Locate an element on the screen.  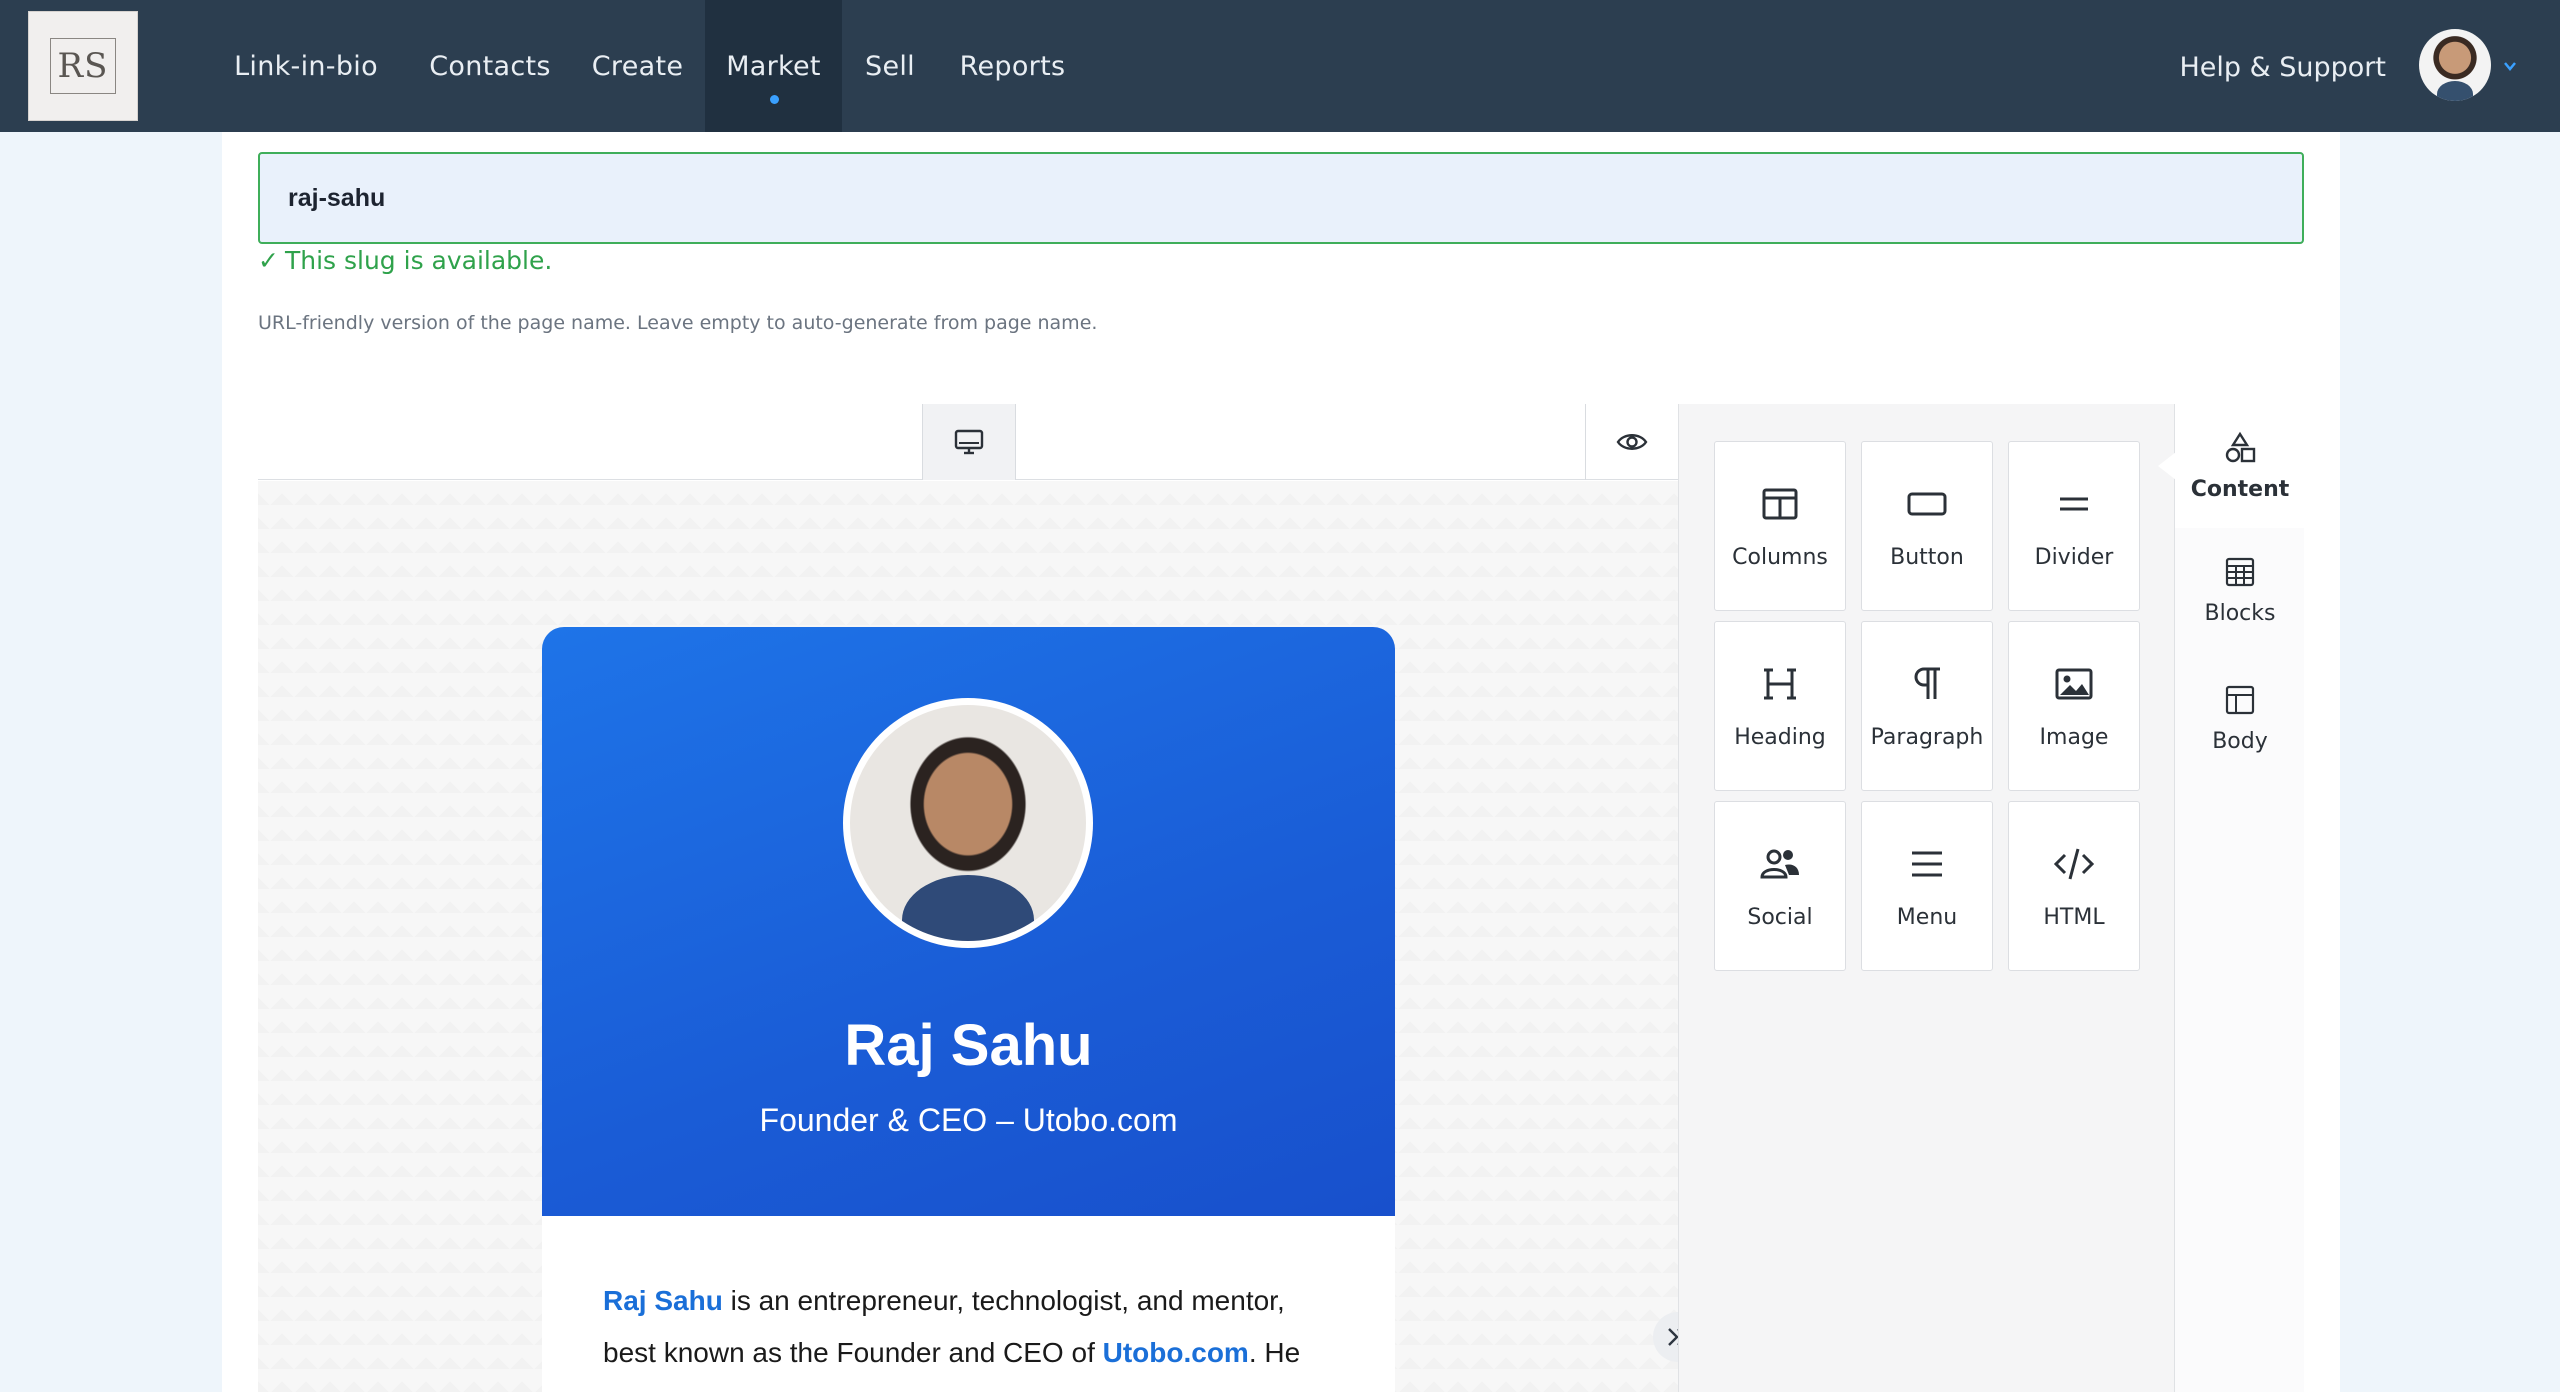
social-icon is located at coordinates (1779, 863).